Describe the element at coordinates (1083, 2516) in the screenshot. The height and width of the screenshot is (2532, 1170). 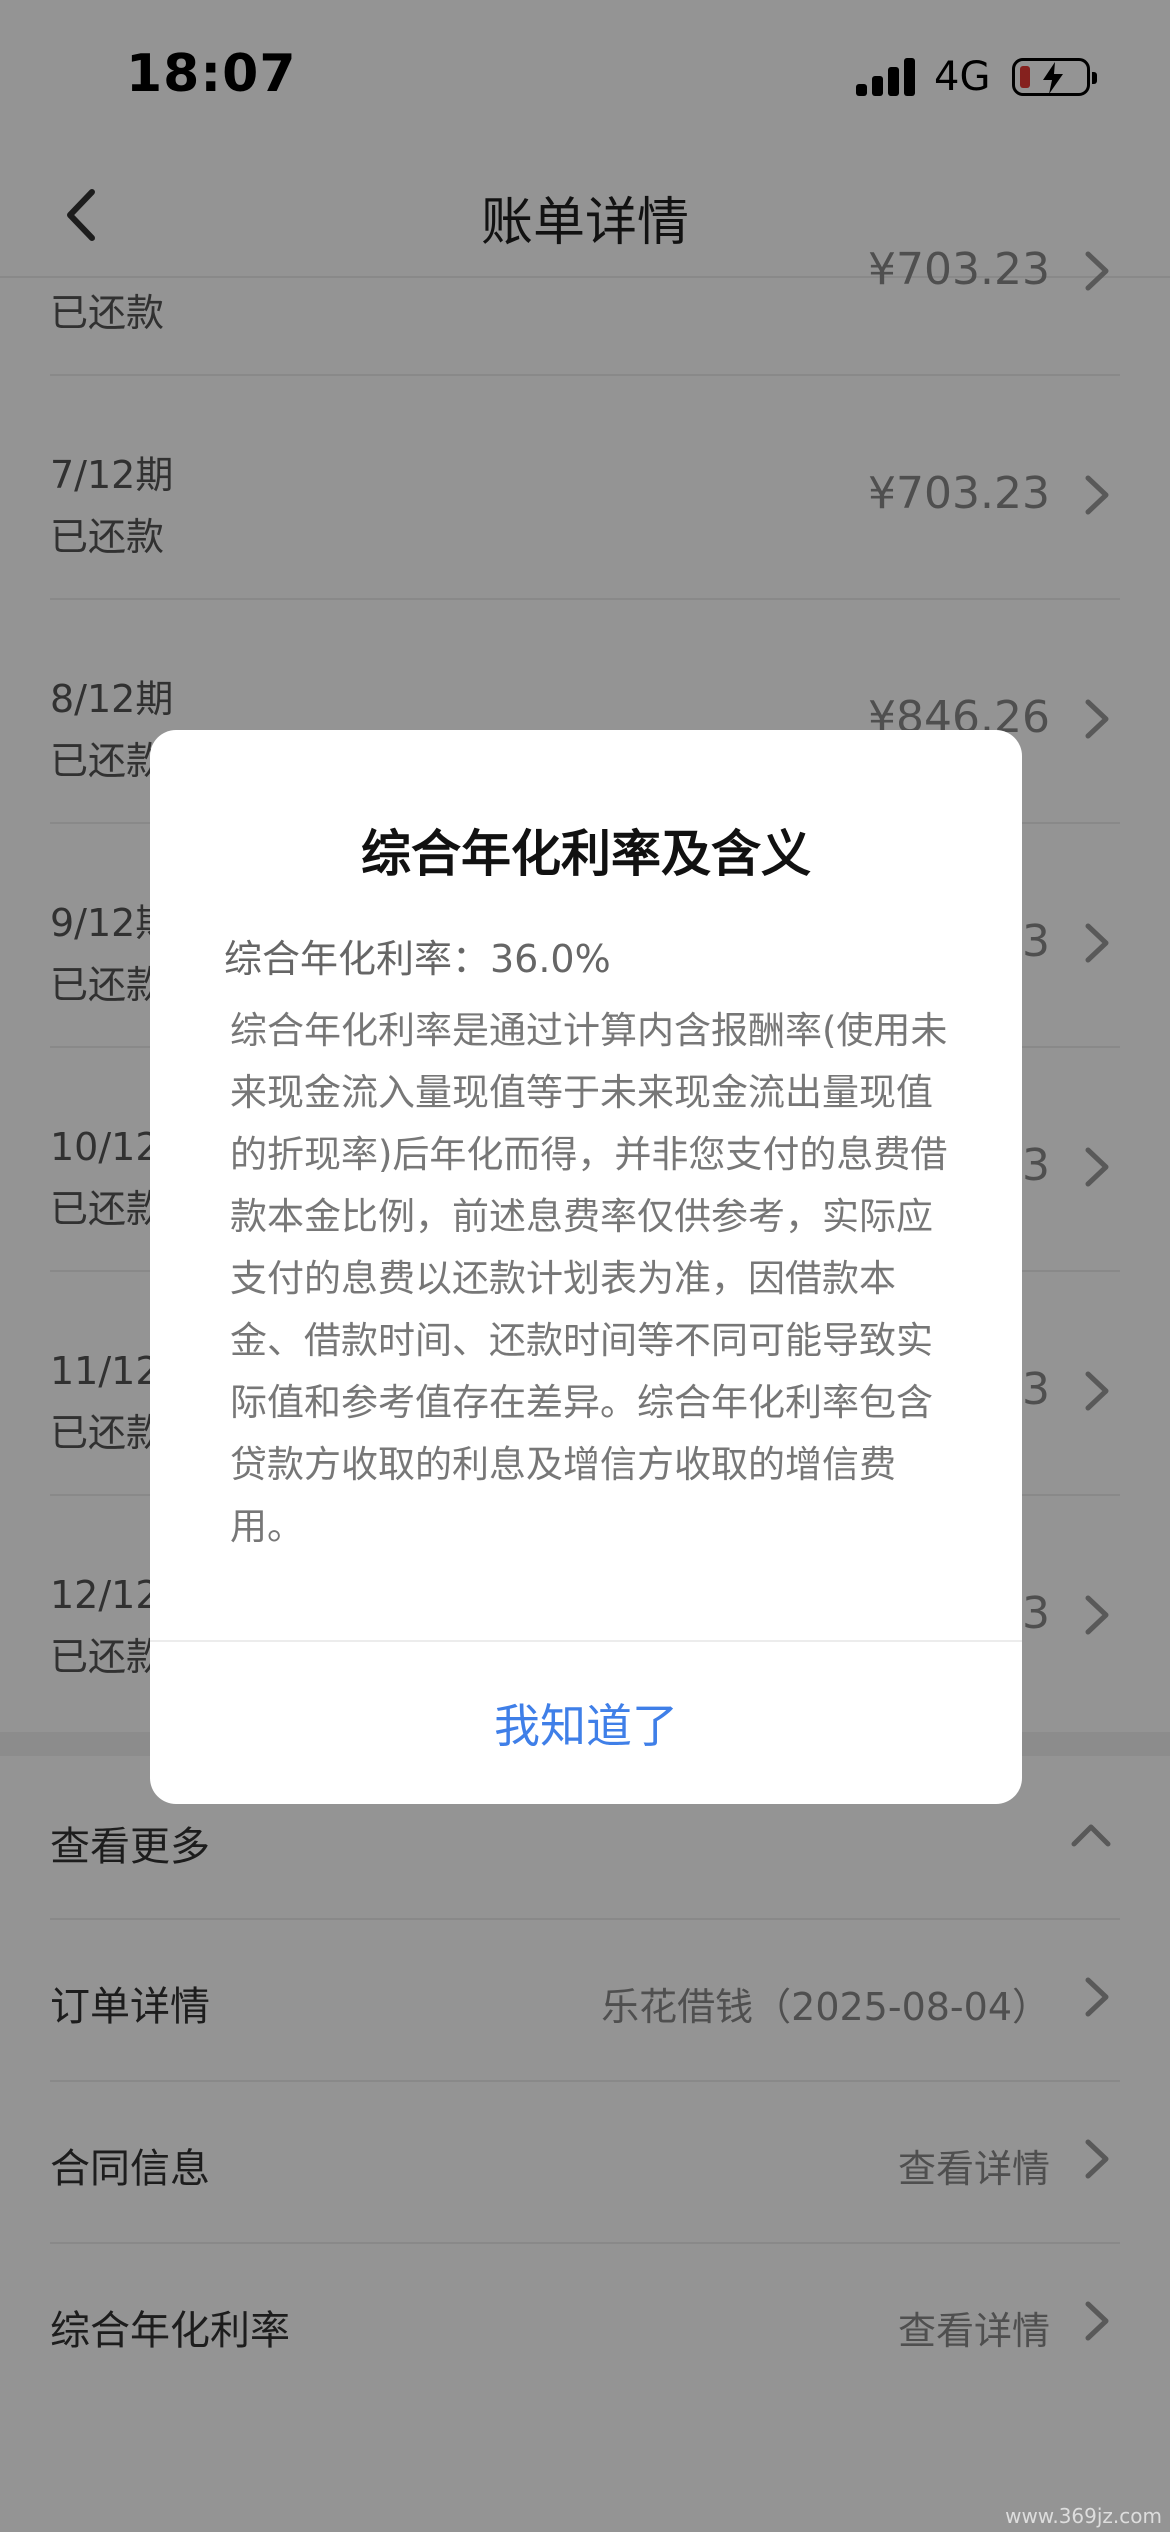
I see `watermark: www.369jz.com` at that location.